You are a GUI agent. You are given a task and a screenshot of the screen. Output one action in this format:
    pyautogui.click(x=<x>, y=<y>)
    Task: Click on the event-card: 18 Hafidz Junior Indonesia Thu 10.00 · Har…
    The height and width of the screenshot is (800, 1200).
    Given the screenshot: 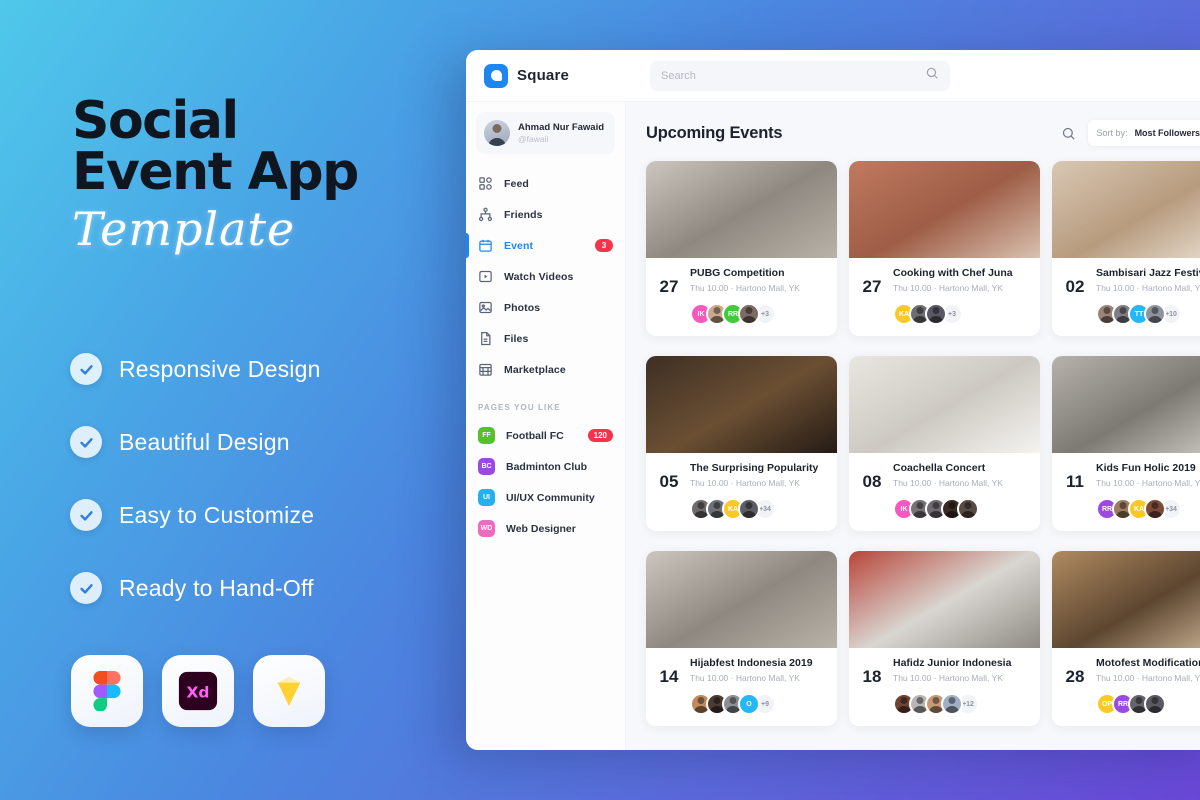 What is the action you would take?
    pyautogui.click(x=944, y=638)
    